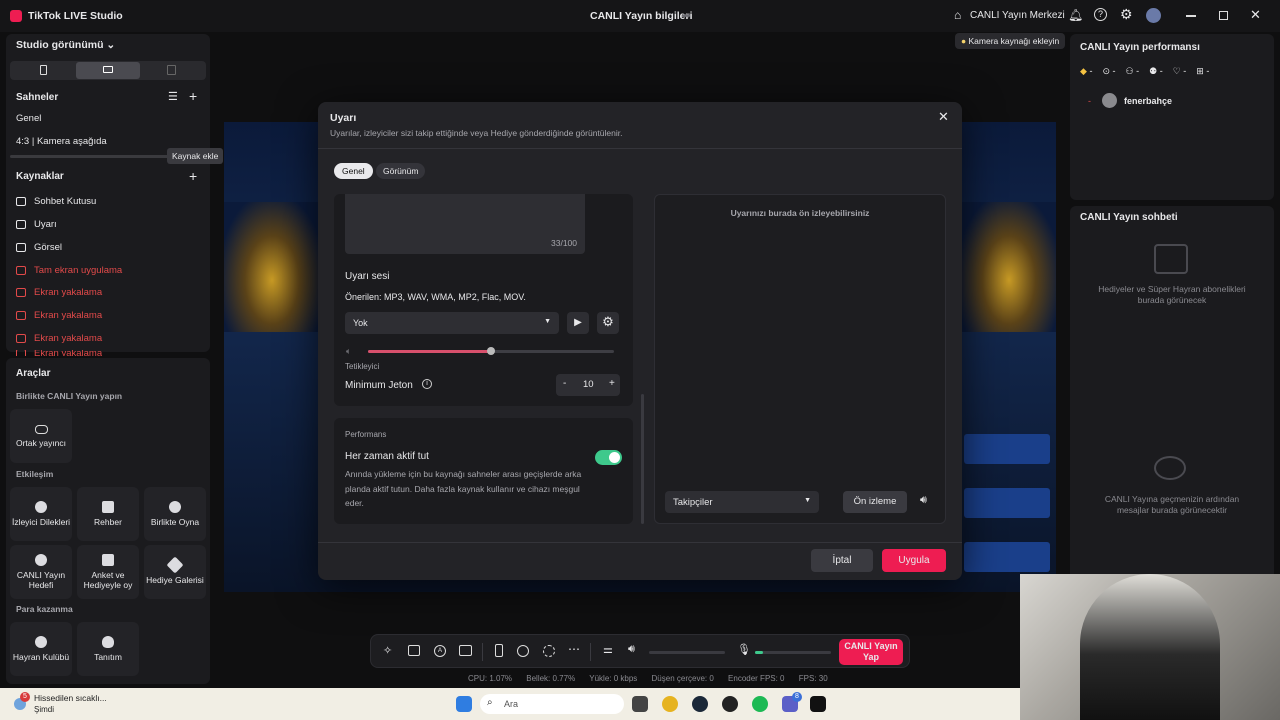 Image resolution: width=1280 pixels, height=720 pixels. I want to click on gift-gallery-tool: Hediye Galerisi, so click(175, 572).